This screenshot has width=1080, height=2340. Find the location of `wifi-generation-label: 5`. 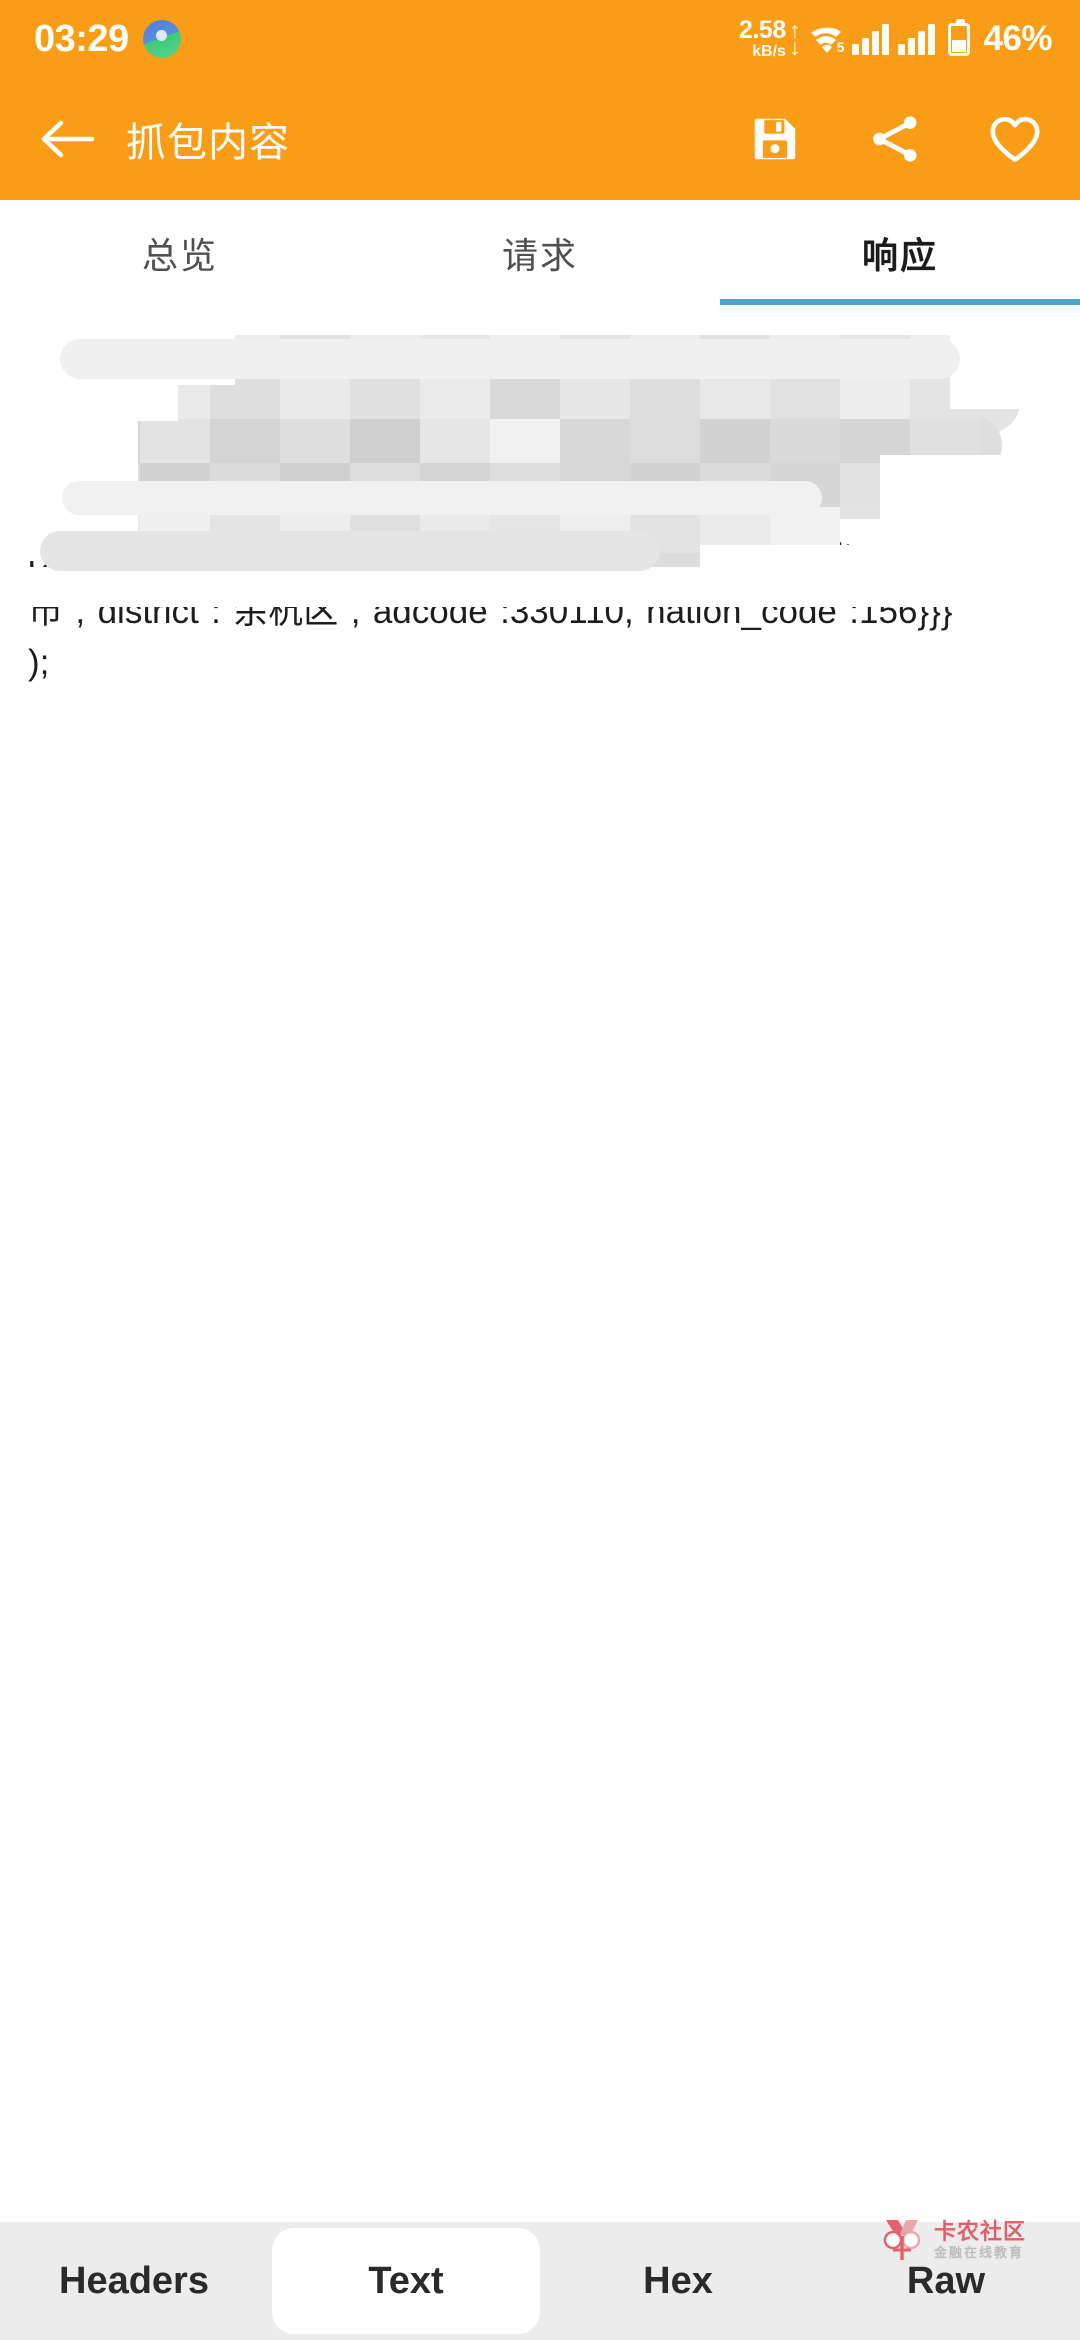

wifi-generation-label: 5 is located at coordinates (840, 47).